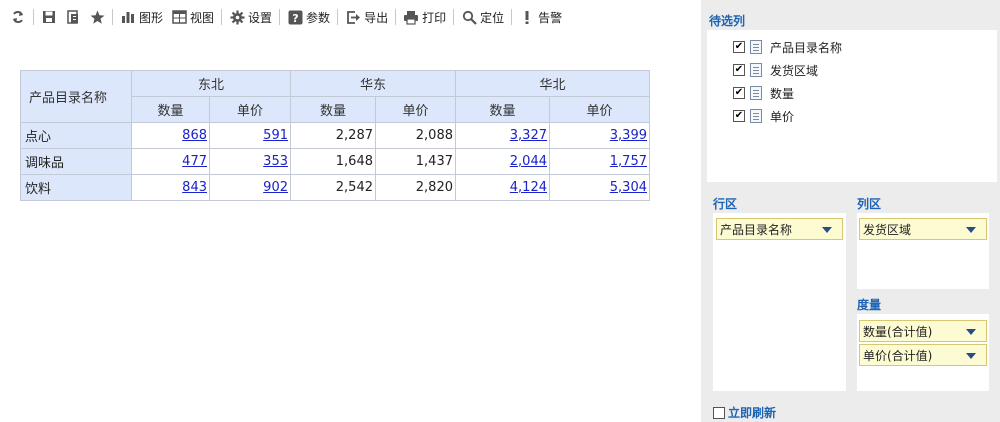  What do you see at coordinates (415, 135) in the screenshot?
I see `table-cell: 2,088` at bounding box center [415, 135].